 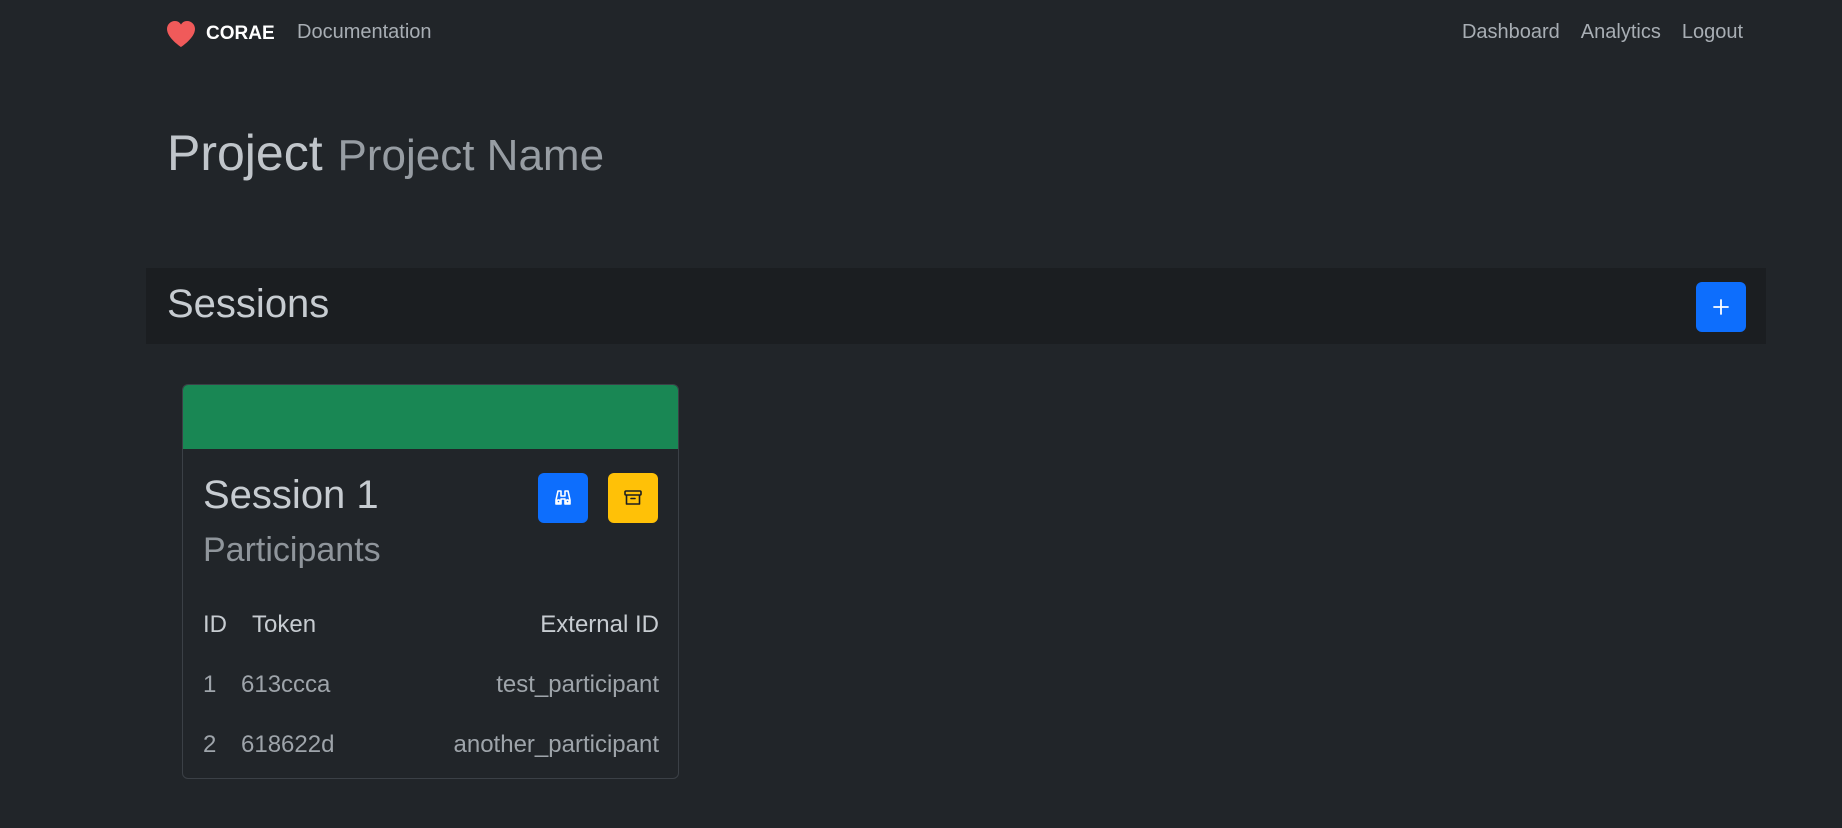 I want to click on participant-token: 618622d, so click(x=288, y=744).